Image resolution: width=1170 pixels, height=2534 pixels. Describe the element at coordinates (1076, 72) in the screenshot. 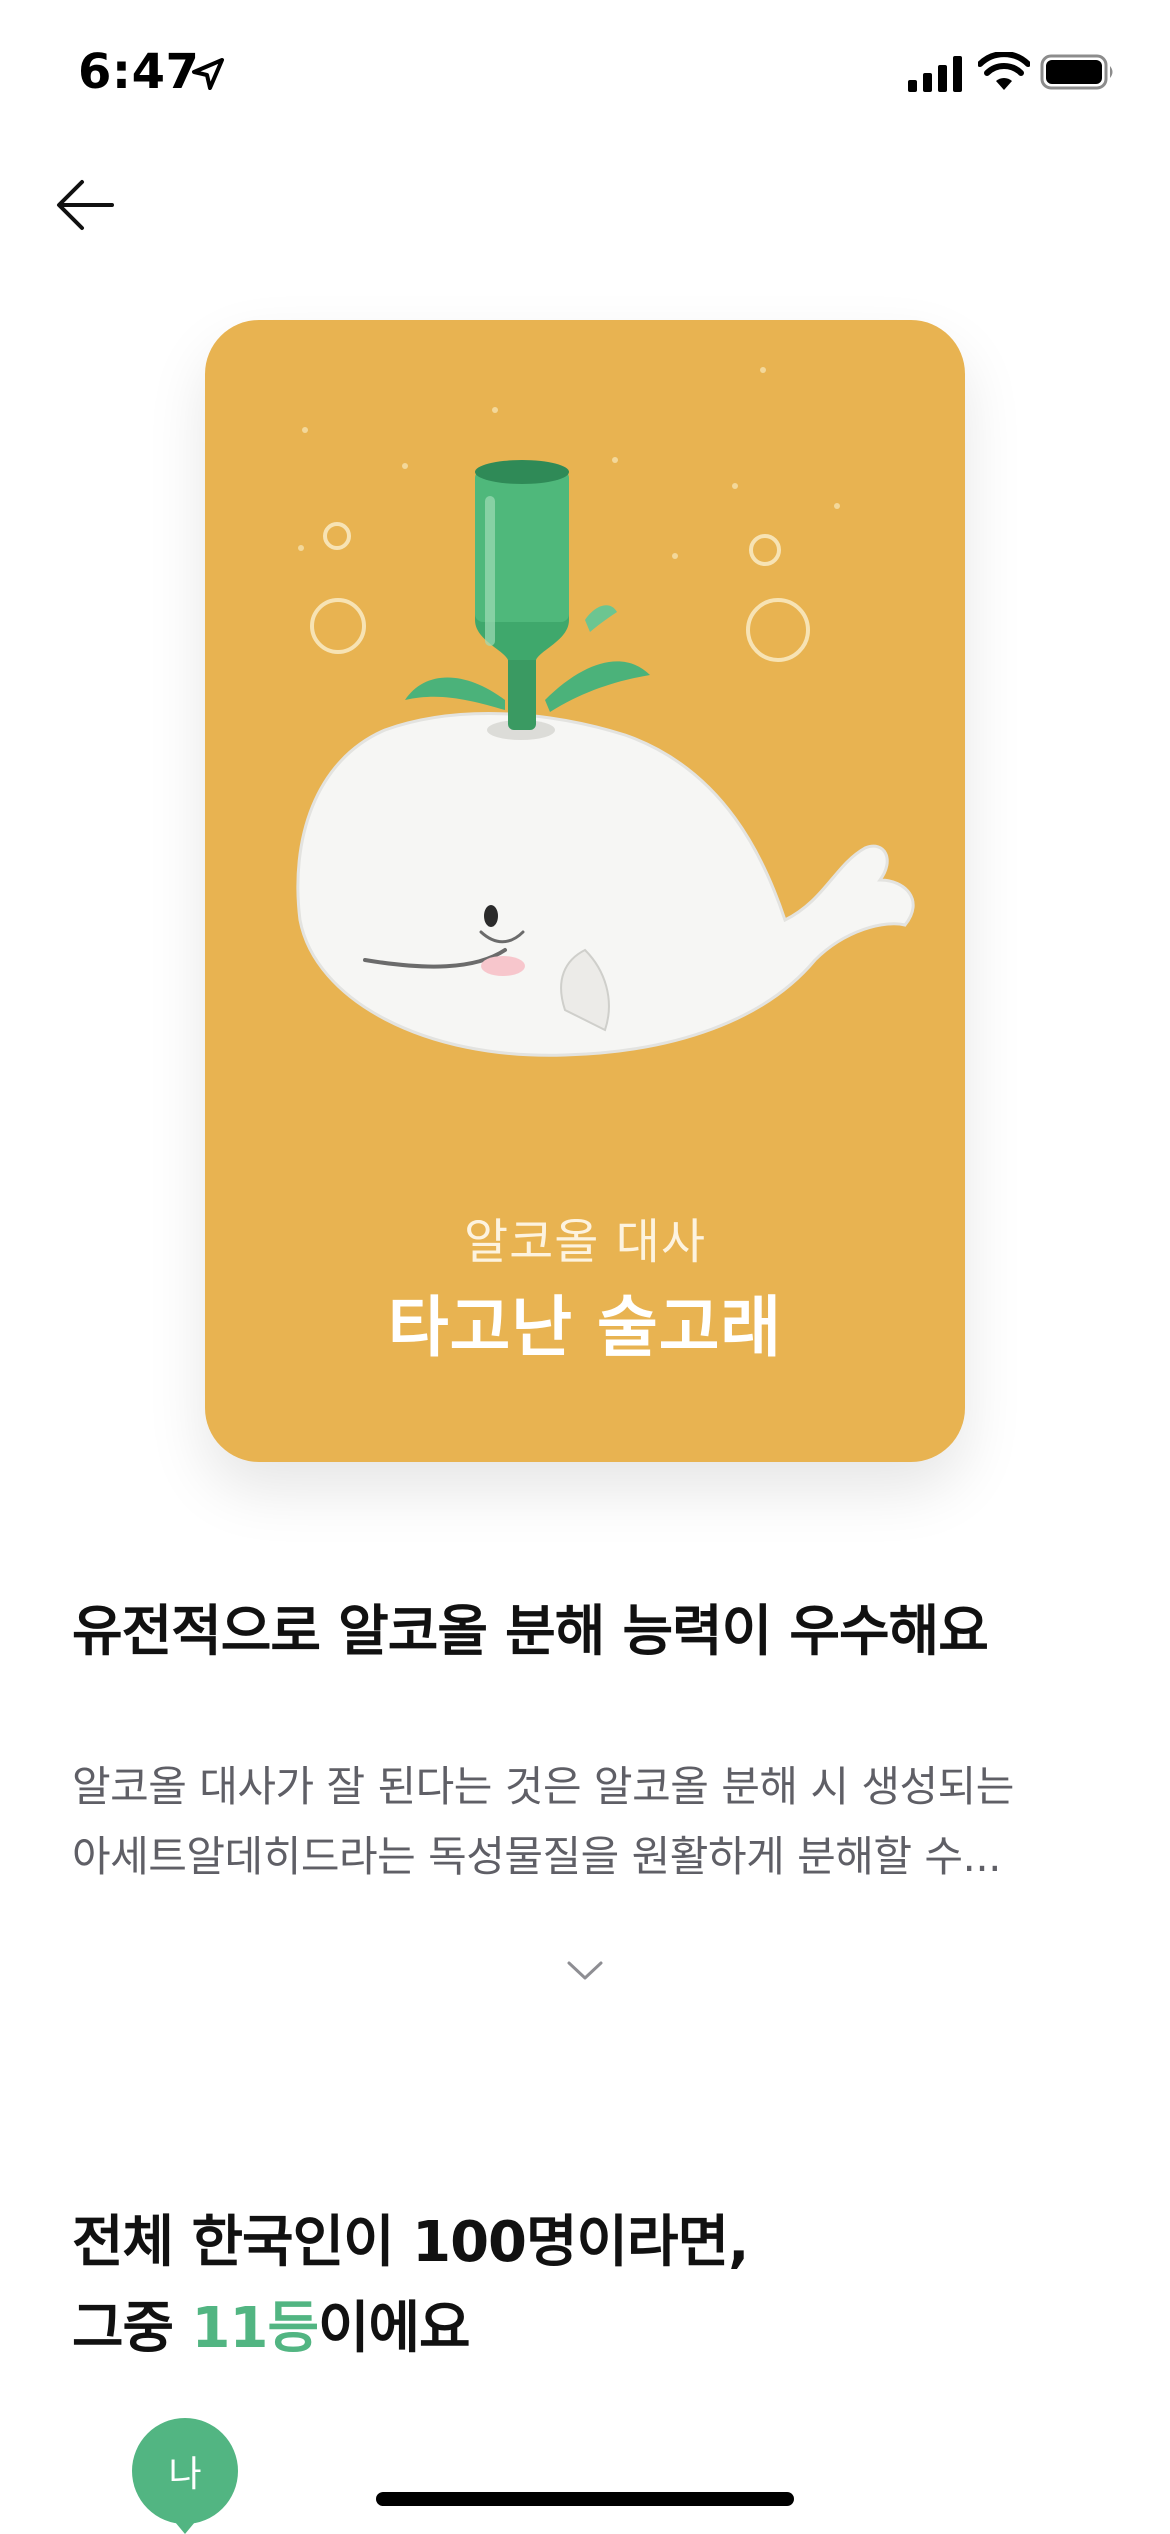

I see `battery-icon` at that location.